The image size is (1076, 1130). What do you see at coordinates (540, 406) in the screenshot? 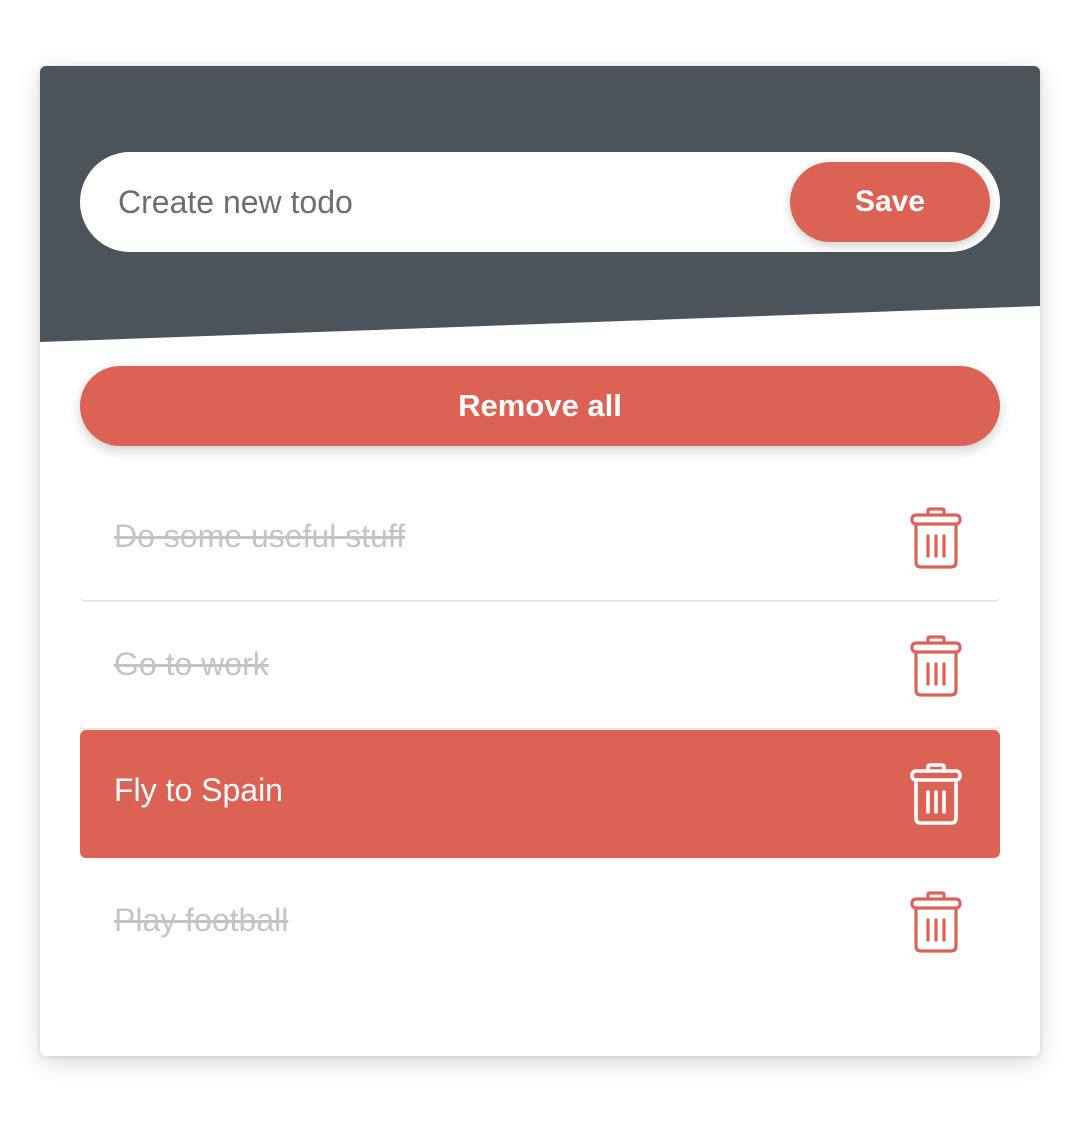
I see `remove-all-button: Remove all` at bounding box center [540, 406].